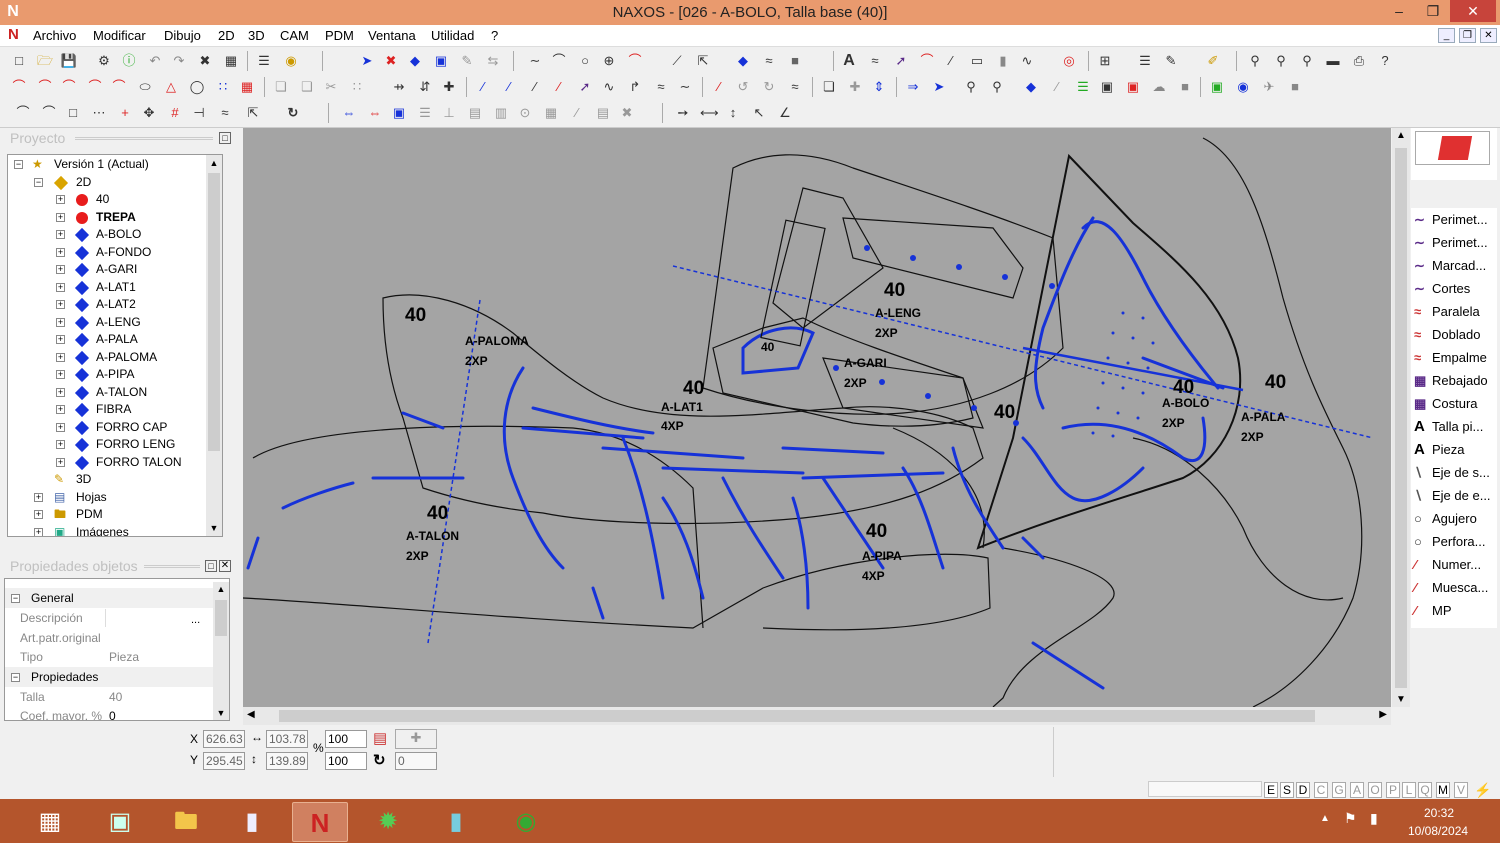 The height and width of the screenshot is (843, 1500). What do you see at coordinates (264, 61) in the screenshot?
I see `layers-icon: ☰` at bounding box center [264, 61].